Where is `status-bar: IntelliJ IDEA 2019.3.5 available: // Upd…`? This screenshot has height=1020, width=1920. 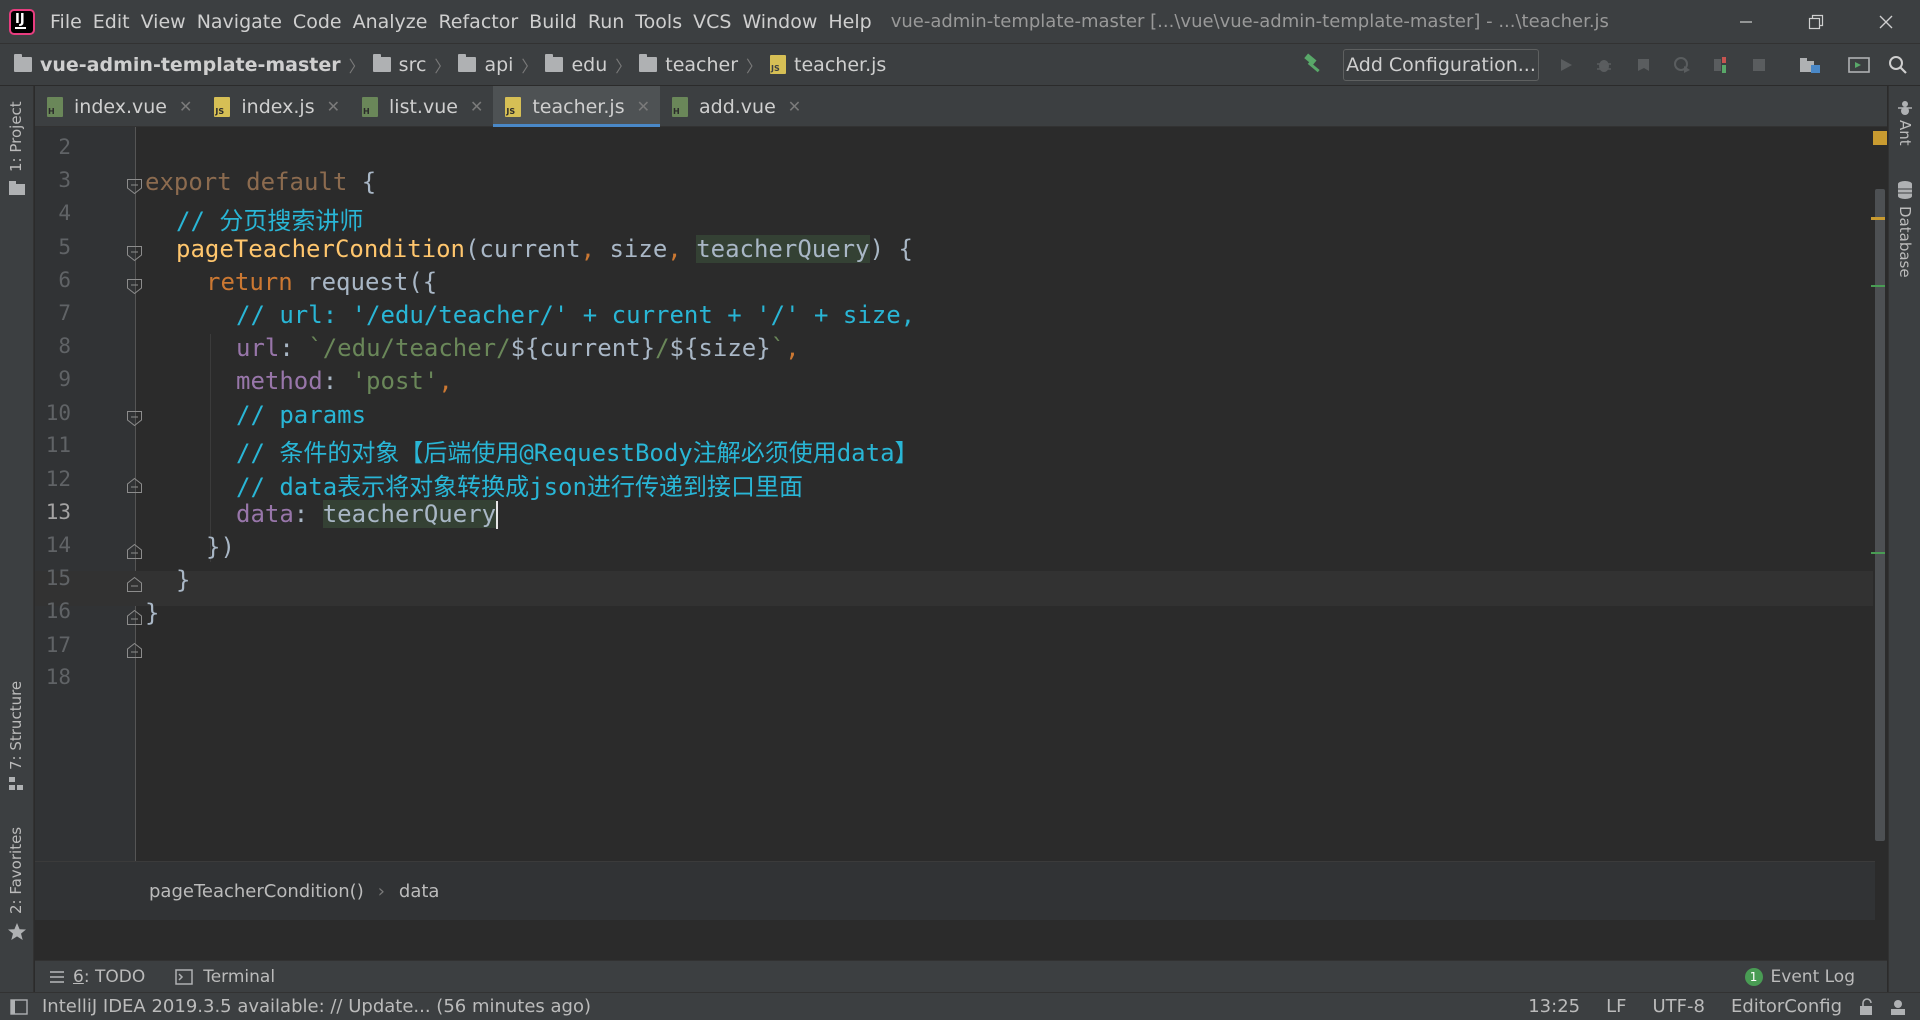
status-bar: IntelliJ IDEA 2019.3.5 available: // Upd… is located at coordinates (960, 1006).